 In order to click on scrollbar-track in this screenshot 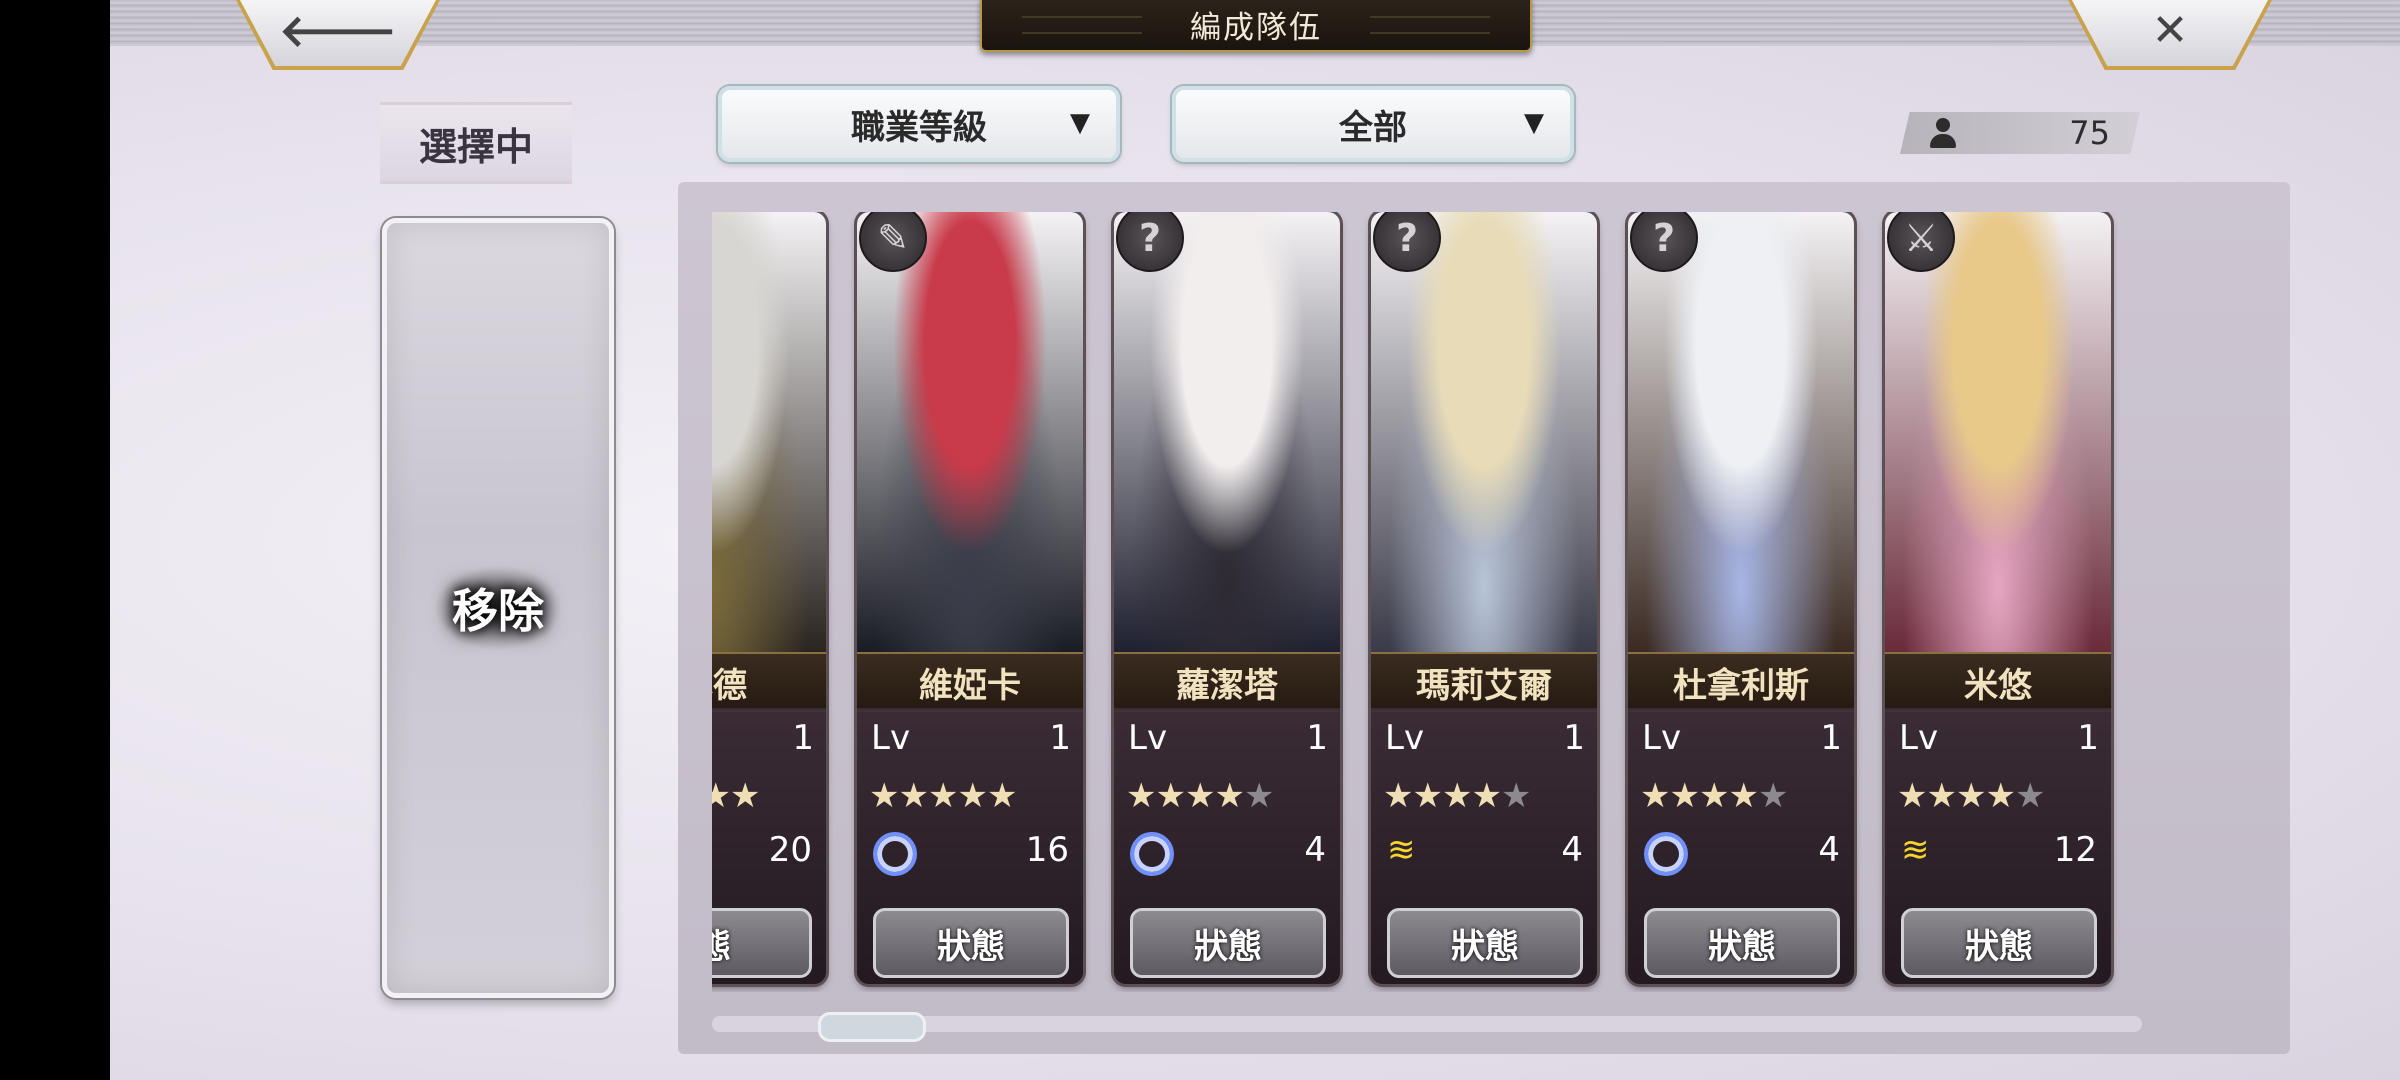, I will do `click(1427, 1024)`.